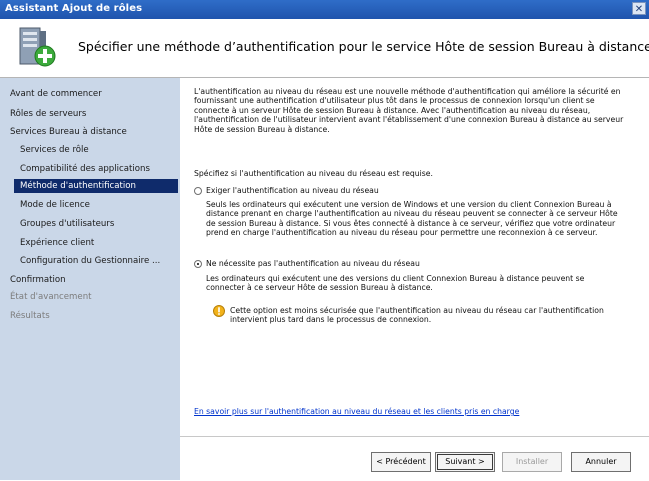 This screenshot has height=481, width=649. What do you see at coordinates (639, 8) in the screenshot?
I see `close-button: ✕` at bounding box center [639, 8].